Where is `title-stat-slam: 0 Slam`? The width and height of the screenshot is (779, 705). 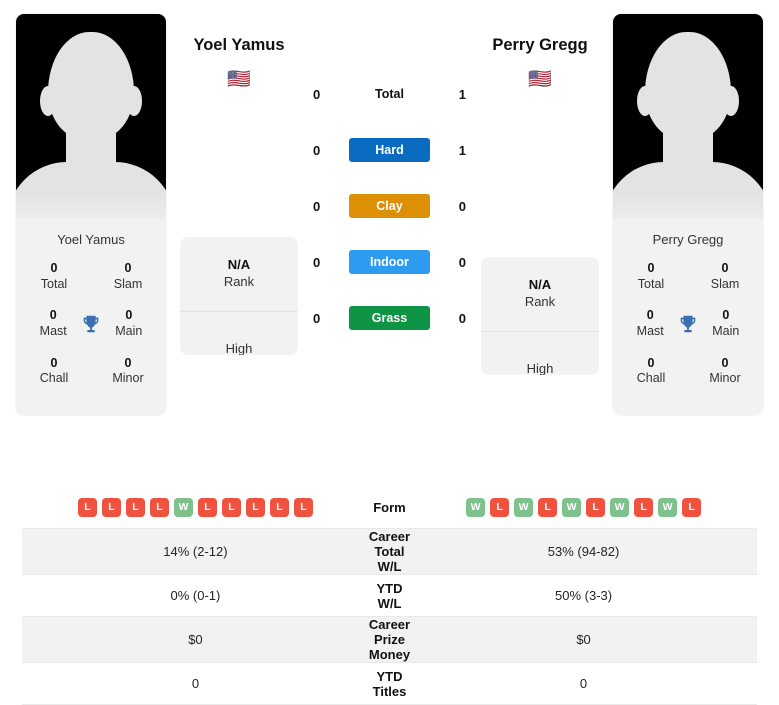
title-stat-slam: 0 Slam is located at coordinates (725, 276).